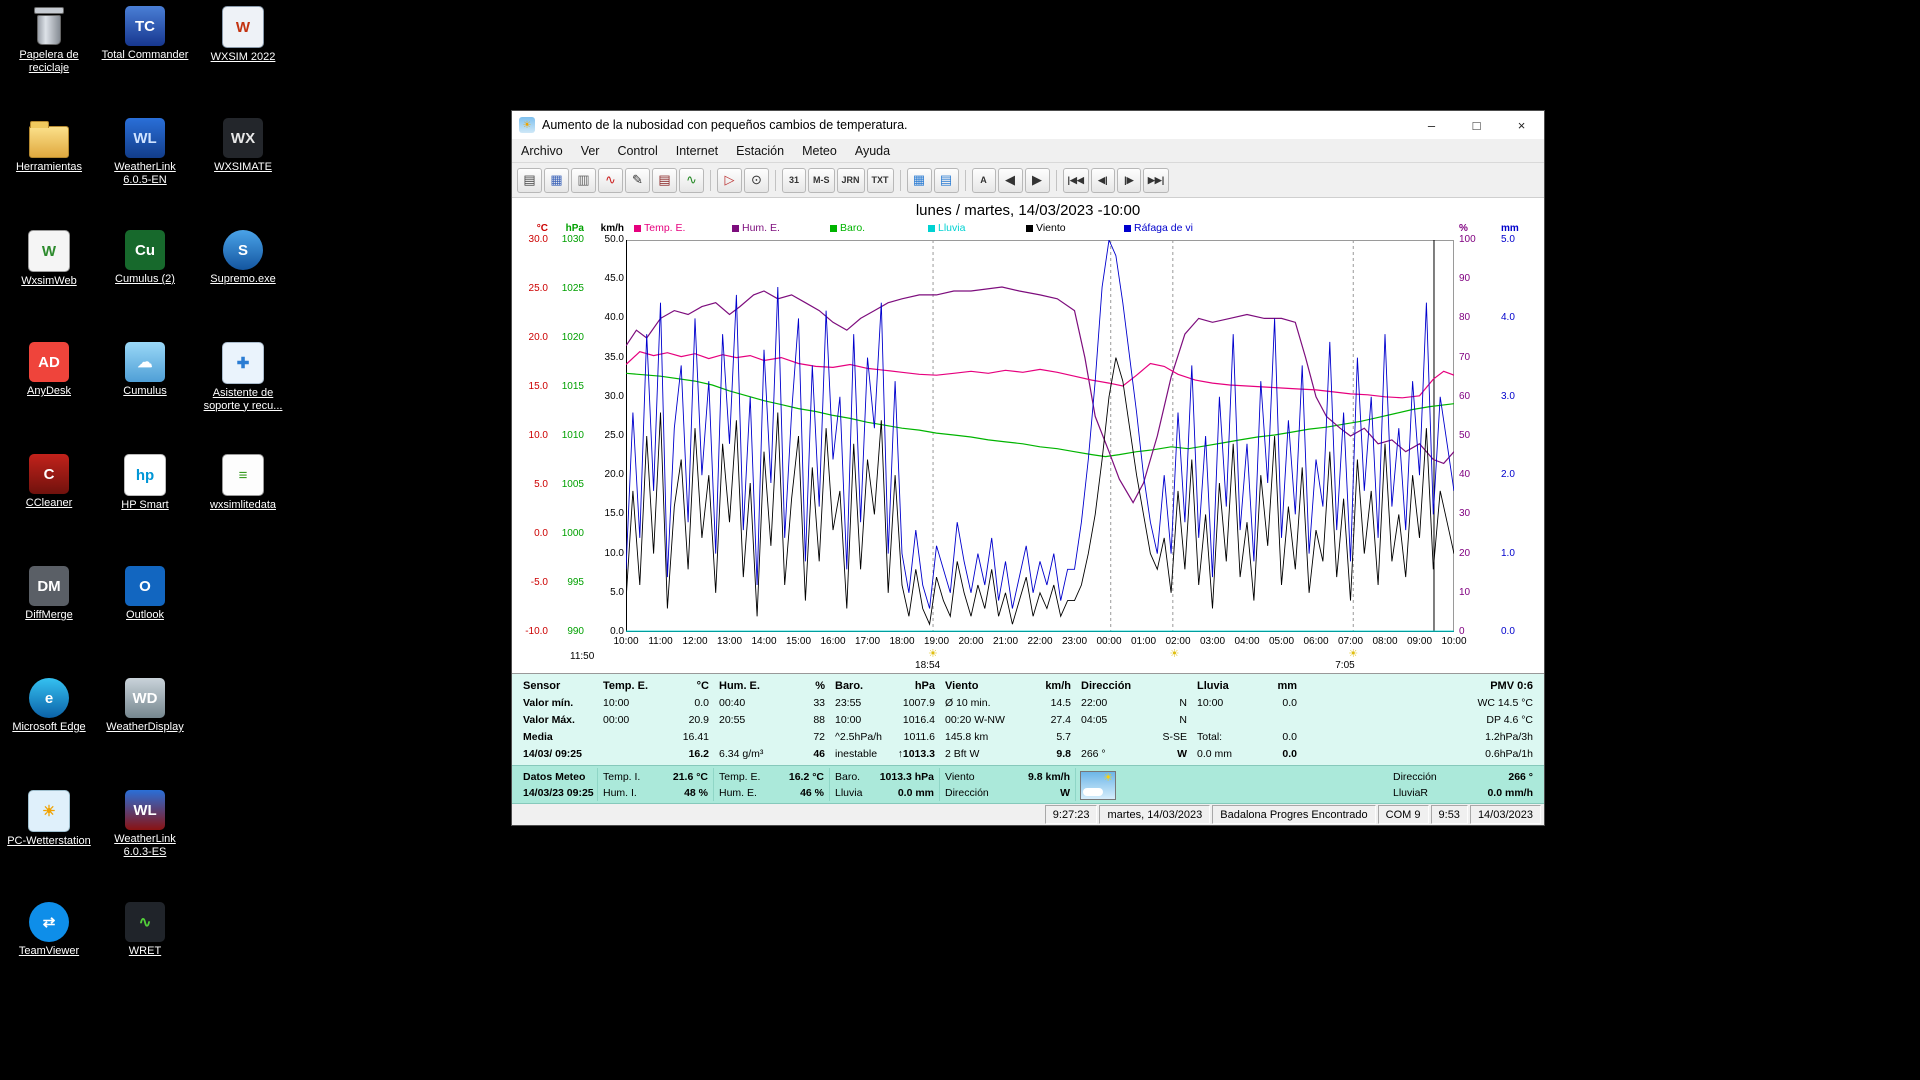 This screenshot has height=1080, width=1920. Describe the element at coordinates (848, 776) in the screenshot. I see `live-label: Baro.` at that location.